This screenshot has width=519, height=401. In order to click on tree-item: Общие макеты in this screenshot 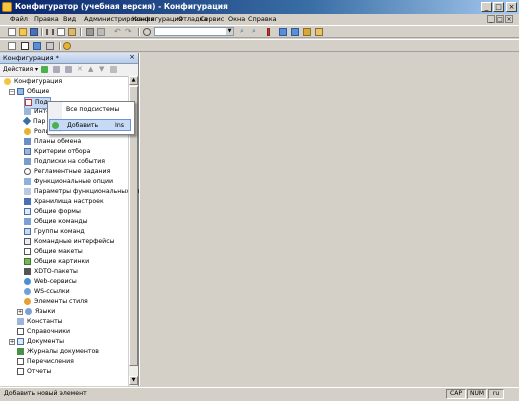, I will do `click(53, 252)`.